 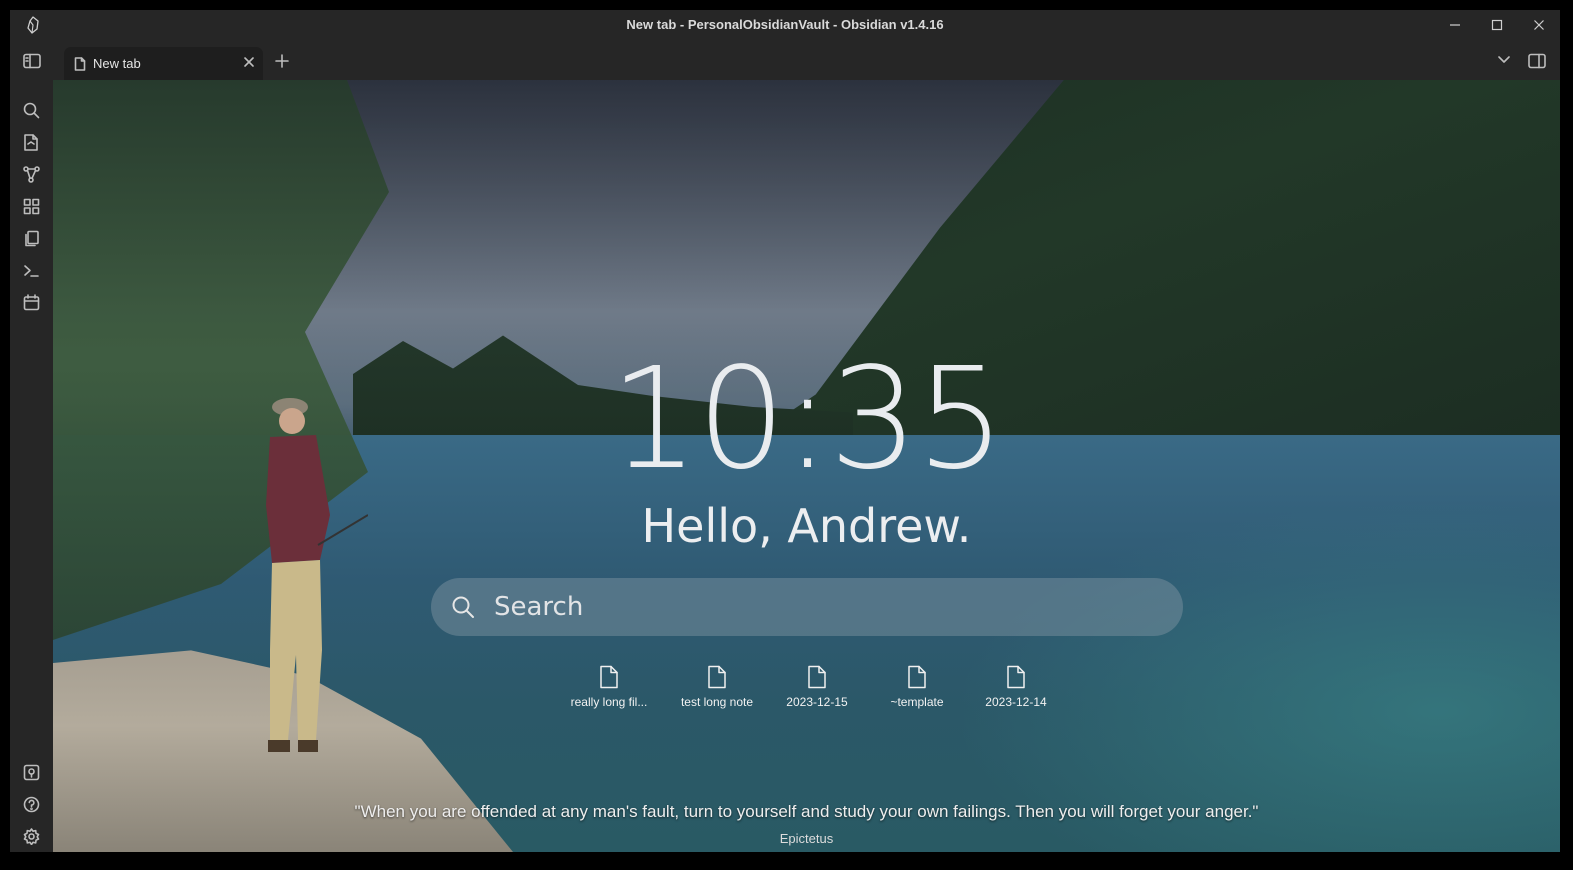 What do you see at coordinates (824, 607) in the screenshot?
I see `home-search-input` at bounding box center [824, 607].